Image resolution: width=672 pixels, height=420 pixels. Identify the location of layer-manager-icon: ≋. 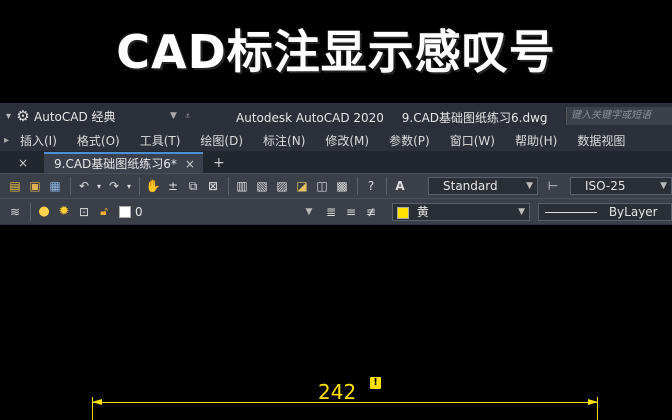
(15, 212).